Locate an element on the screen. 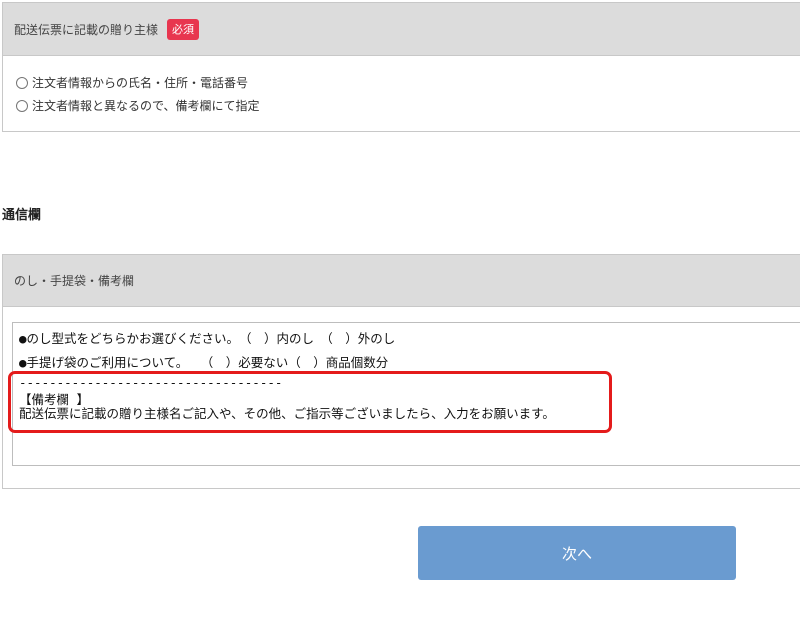  sender-section-header: 配送伝票に記載の贈り主様 必須 is located at coordinates (401, 29).